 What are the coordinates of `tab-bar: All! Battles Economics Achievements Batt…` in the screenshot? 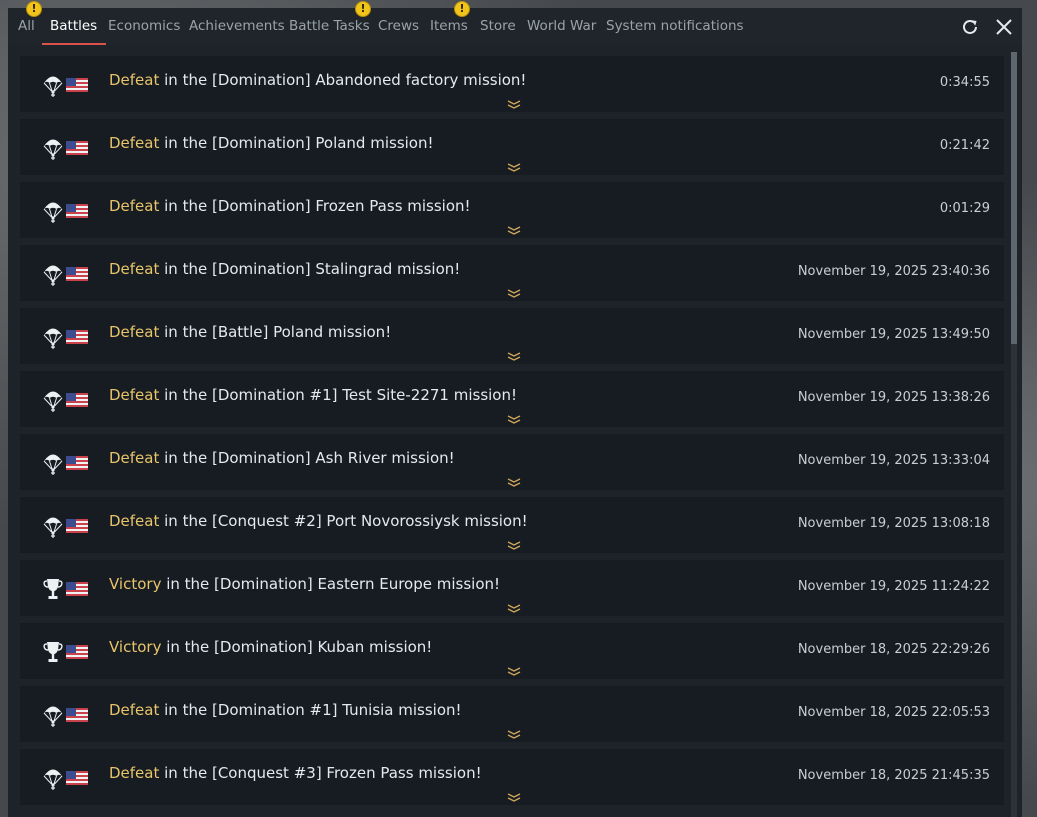 It's located at (515, 23).